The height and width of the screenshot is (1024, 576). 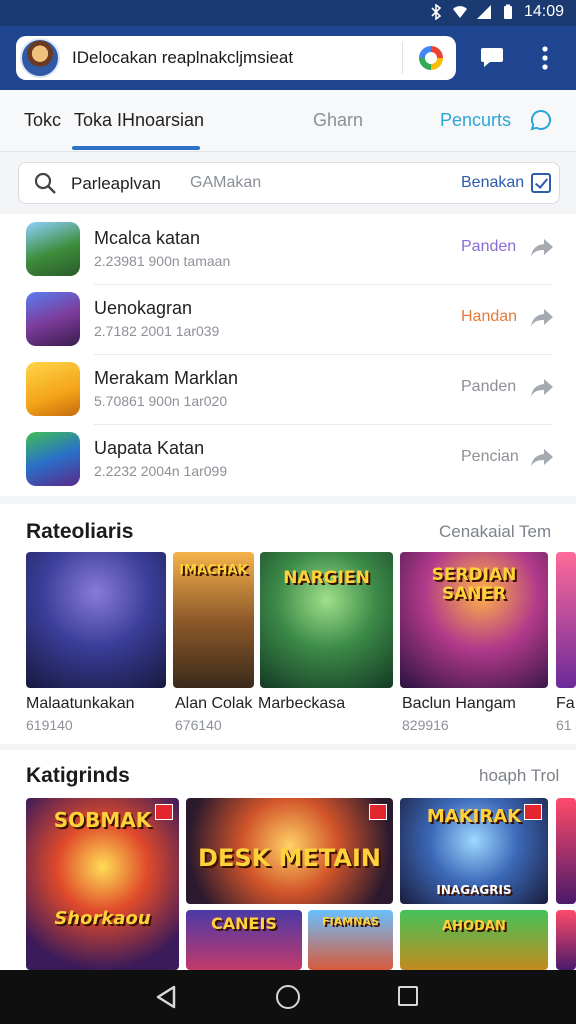 I want to click on search-bar: IDelocakan reaplnakcljmsieat, so click(x=236, y=58).